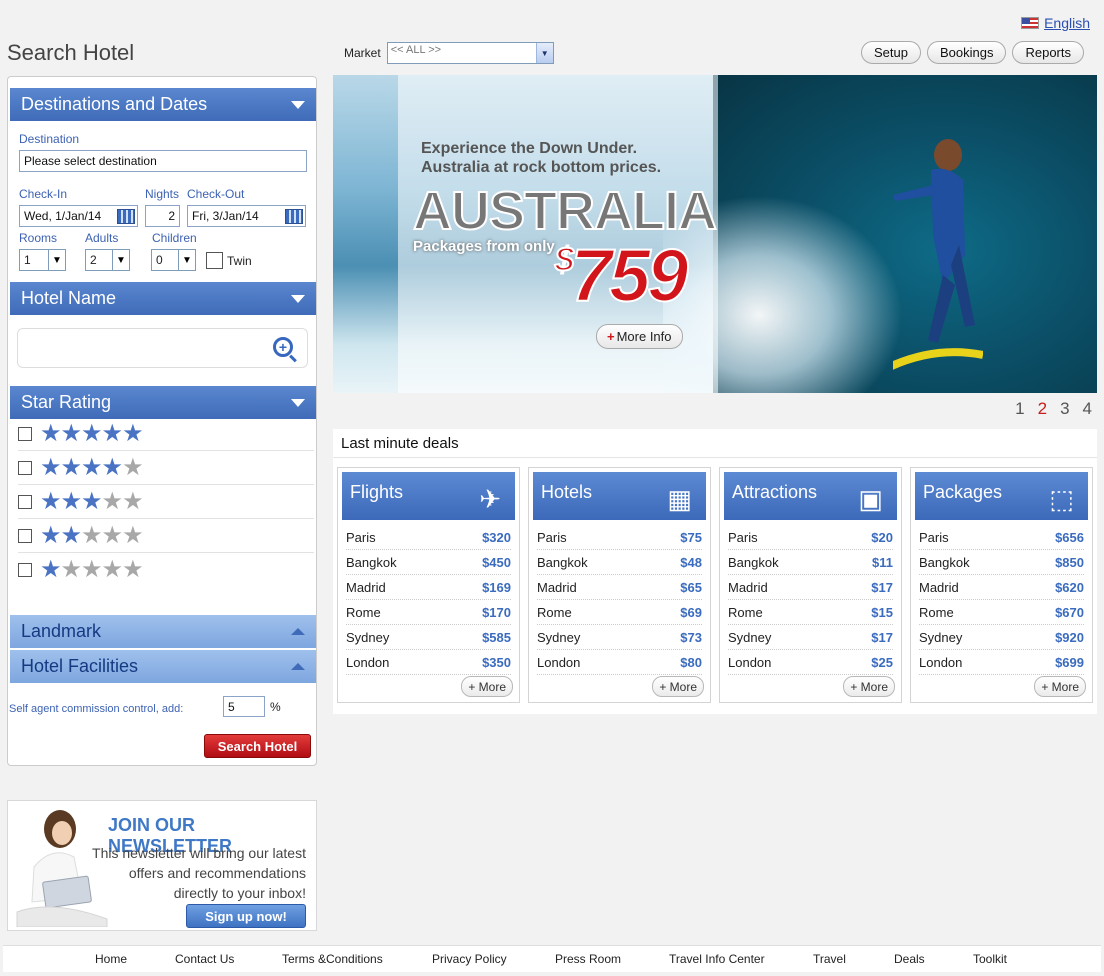 This screenshot has width=1104, height=976. Describe the element at coordinates (1069, 662) in the screenshot. I see `deal-price: $699` at that location.